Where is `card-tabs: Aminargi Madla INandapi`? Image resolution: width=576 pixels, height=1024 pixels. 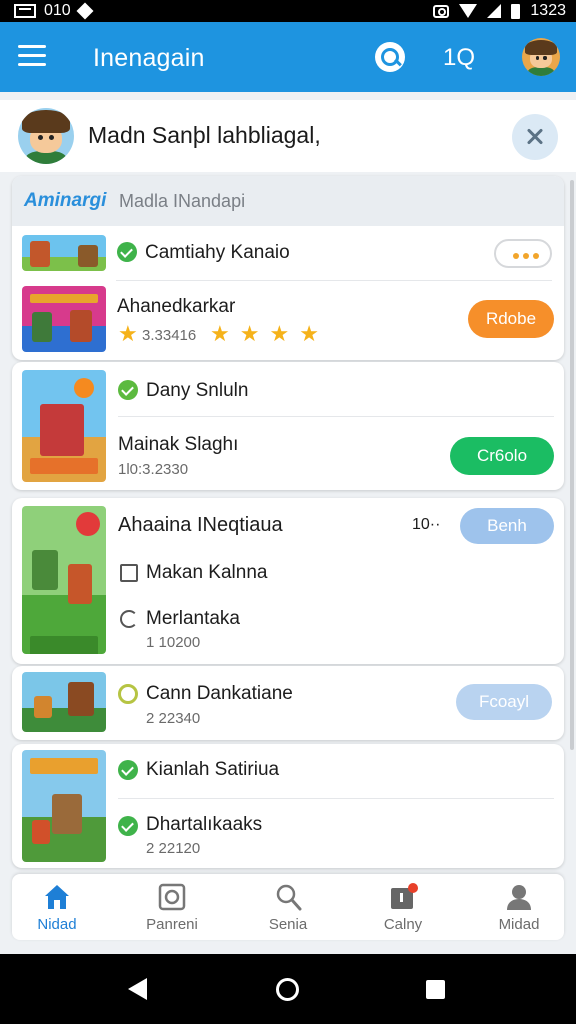
card-tabs: Aminargi Madla INandapi is located at coordinates (288, 201).